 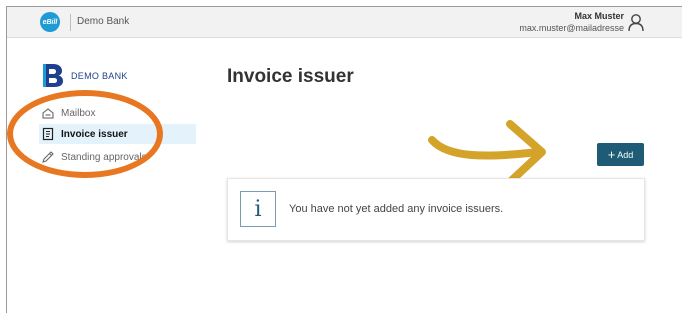 I want to click on mailbox-icon, so click(x=48, y=113).